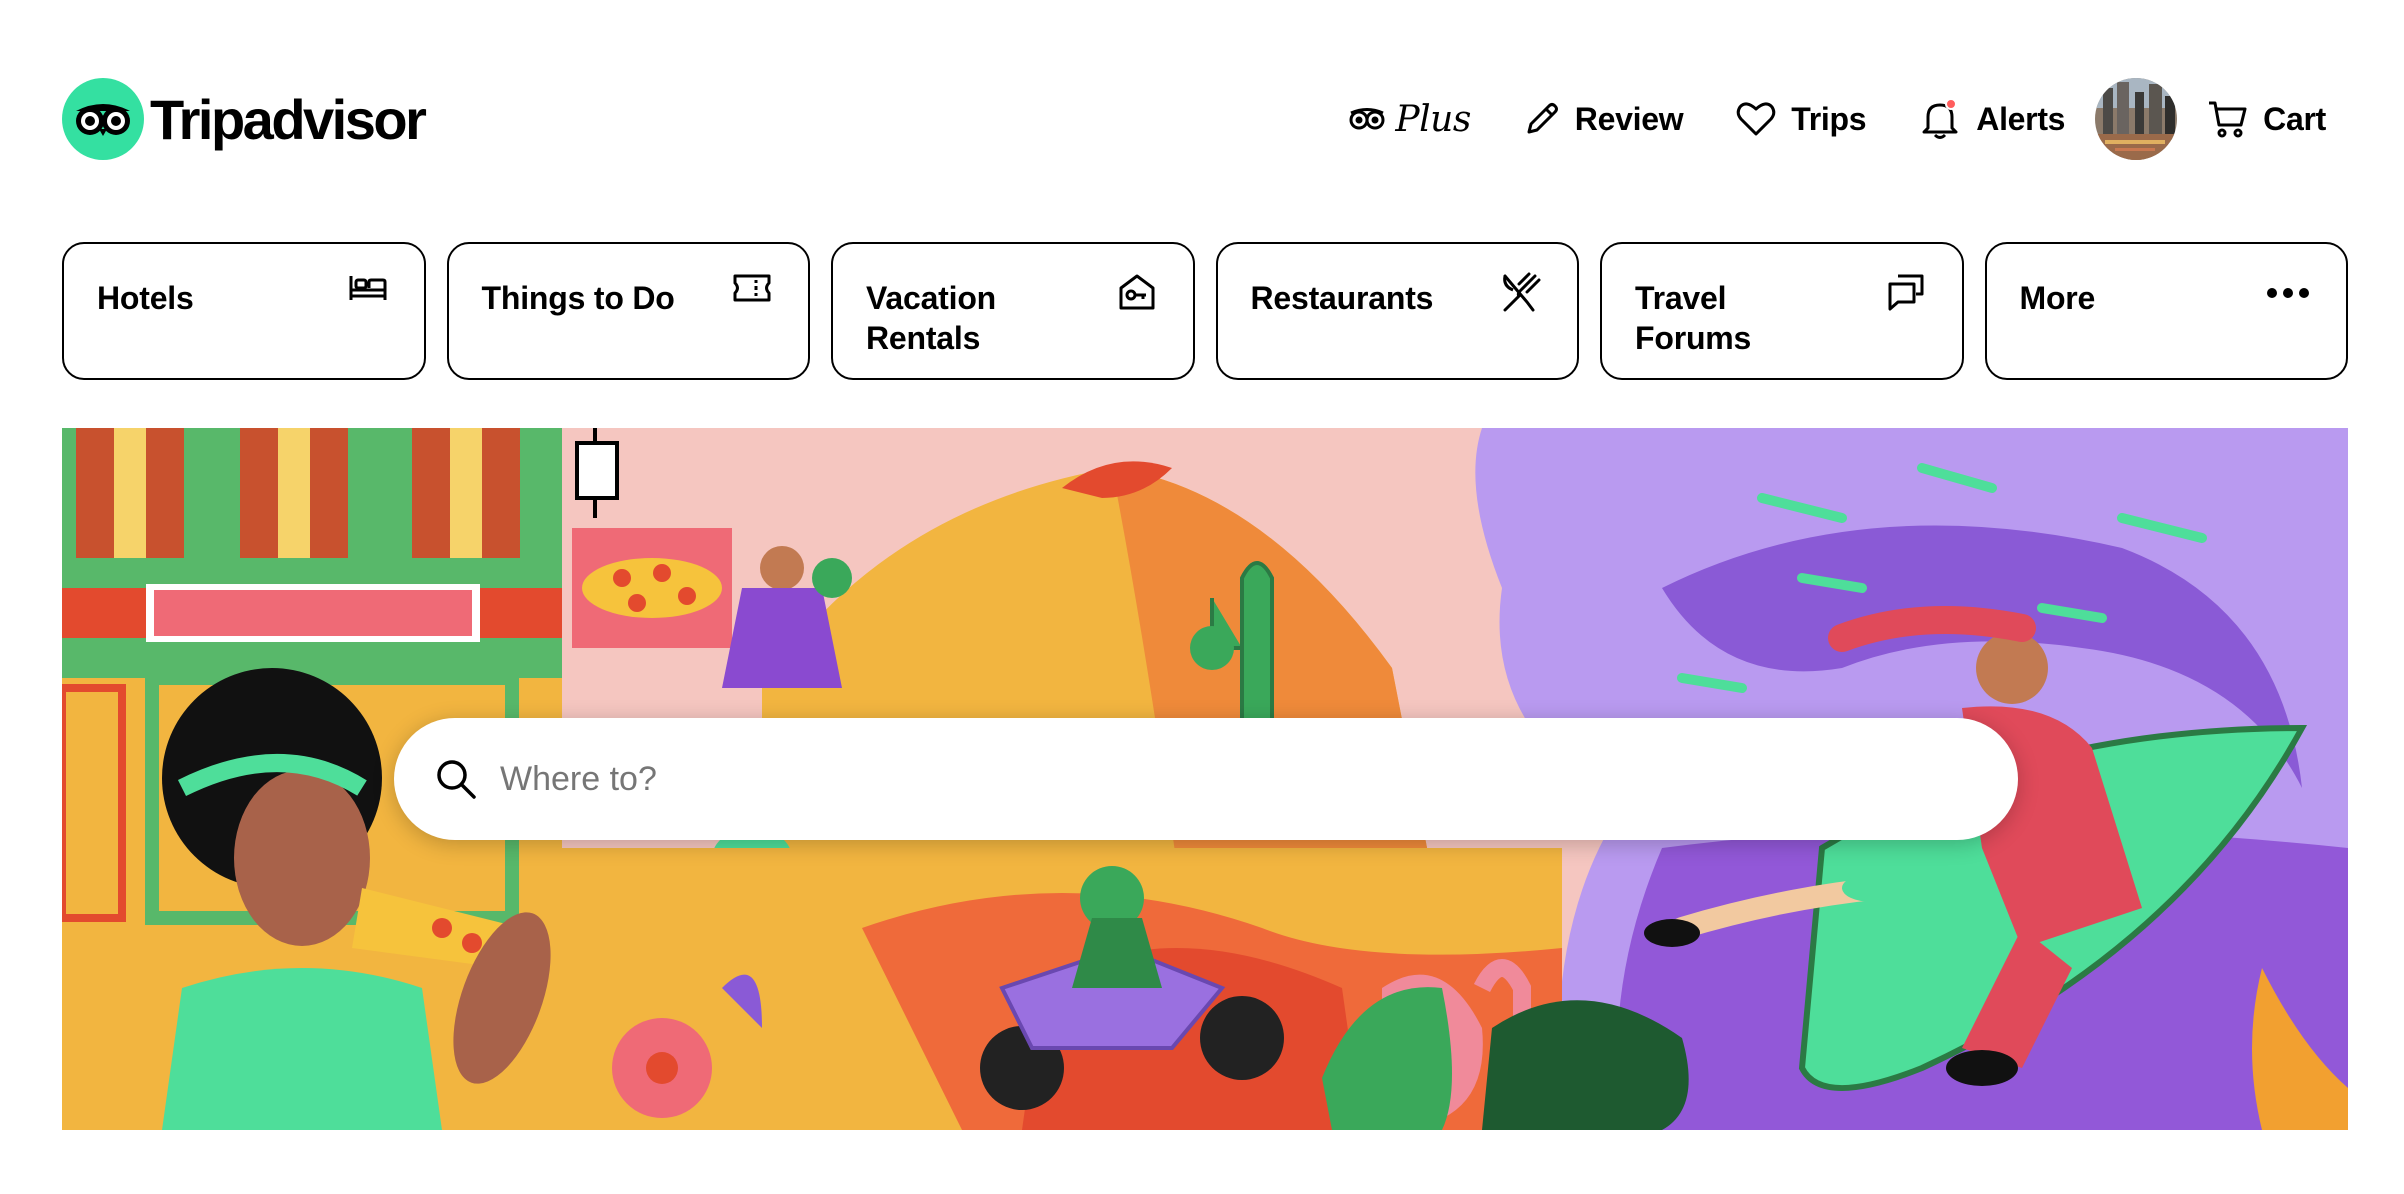  What do you see at coordinates (931, 318) in the screenshot?
I see `tab-label: Vacation Rentals` at bounding box center [931, 318].